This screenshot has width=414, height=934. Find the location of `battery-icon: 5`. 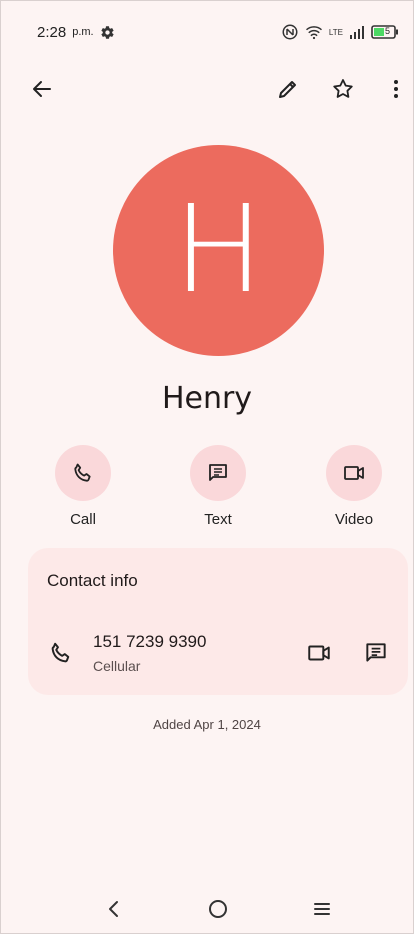

battery-icon: 5 is located at coordinates (385, 32).